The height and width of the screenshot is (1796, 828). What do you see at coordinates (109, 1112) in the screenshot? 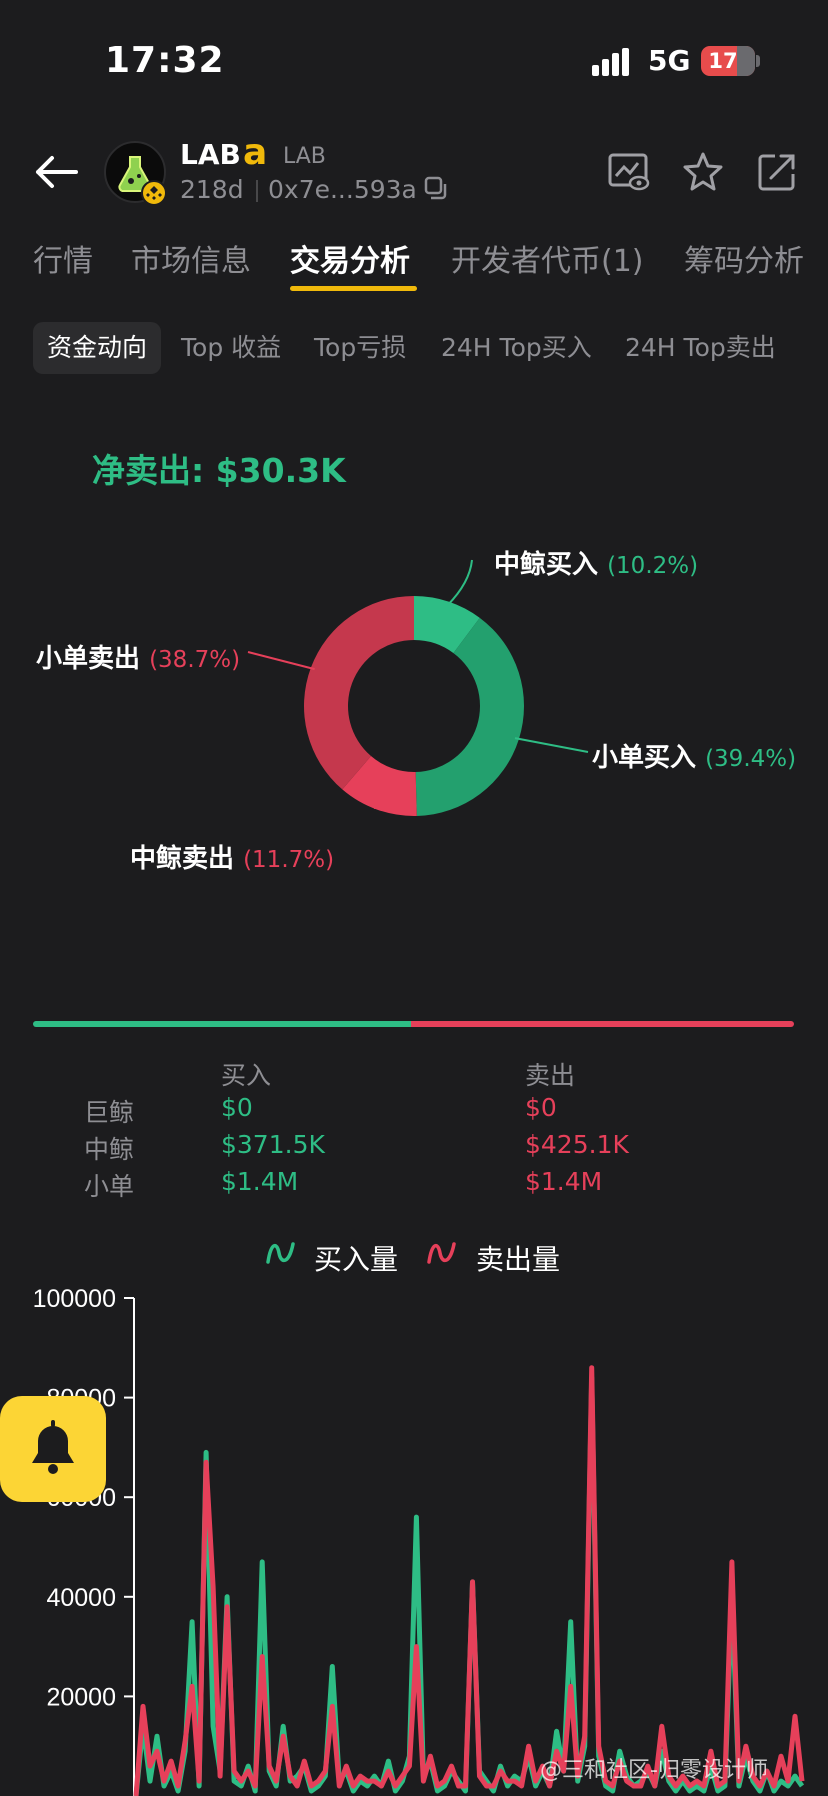
I see `row-label-whale: 巨鲸` at bounding box center [109, 1112].